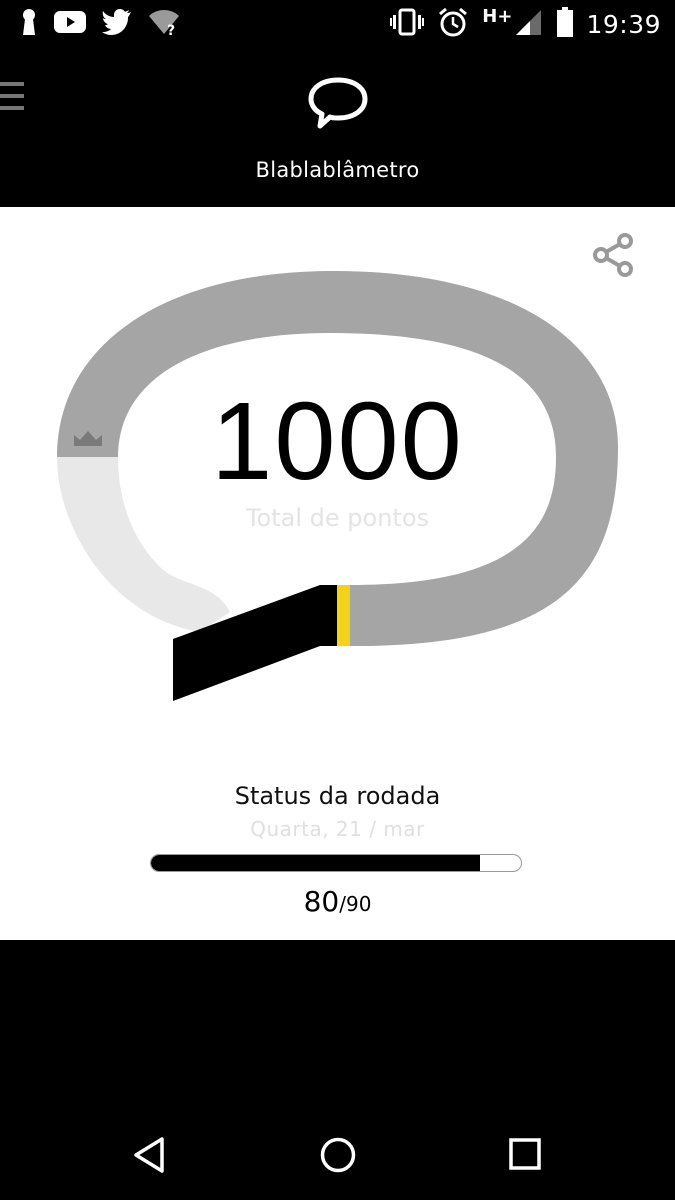 Image resolution: width=675 pixels, height=1200 pixels. Describe the element at coordinates (525, 1156) in the screenshot. I see `recents-icon` at that location.